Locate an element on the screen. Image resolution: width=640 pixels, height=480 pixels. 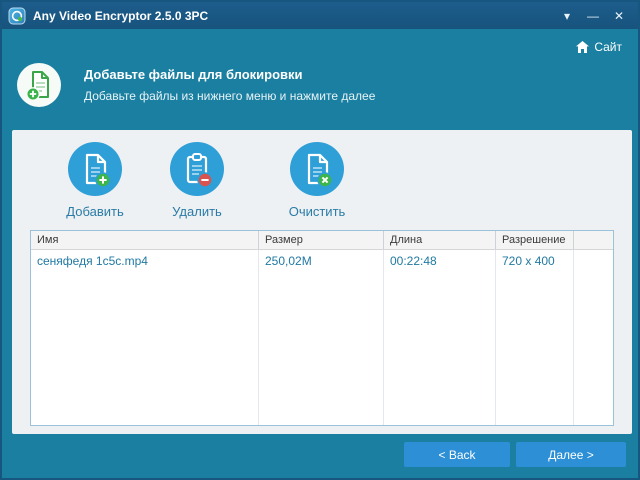
cell-length: 00:22:48 is located at coordinates (413, 261).